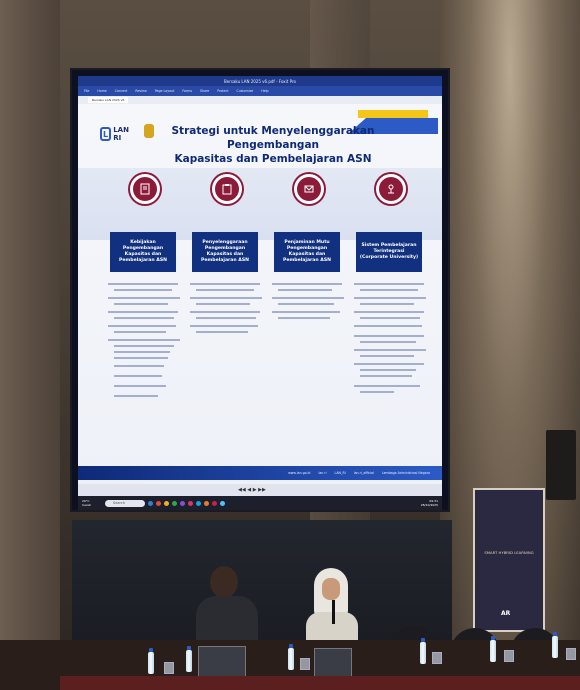 The width and height of the screenshot is (580, 690). I want to click on window-title: Bersaku LAN 2025 v6.pdf - Foxit Pro, so click(260, 81).